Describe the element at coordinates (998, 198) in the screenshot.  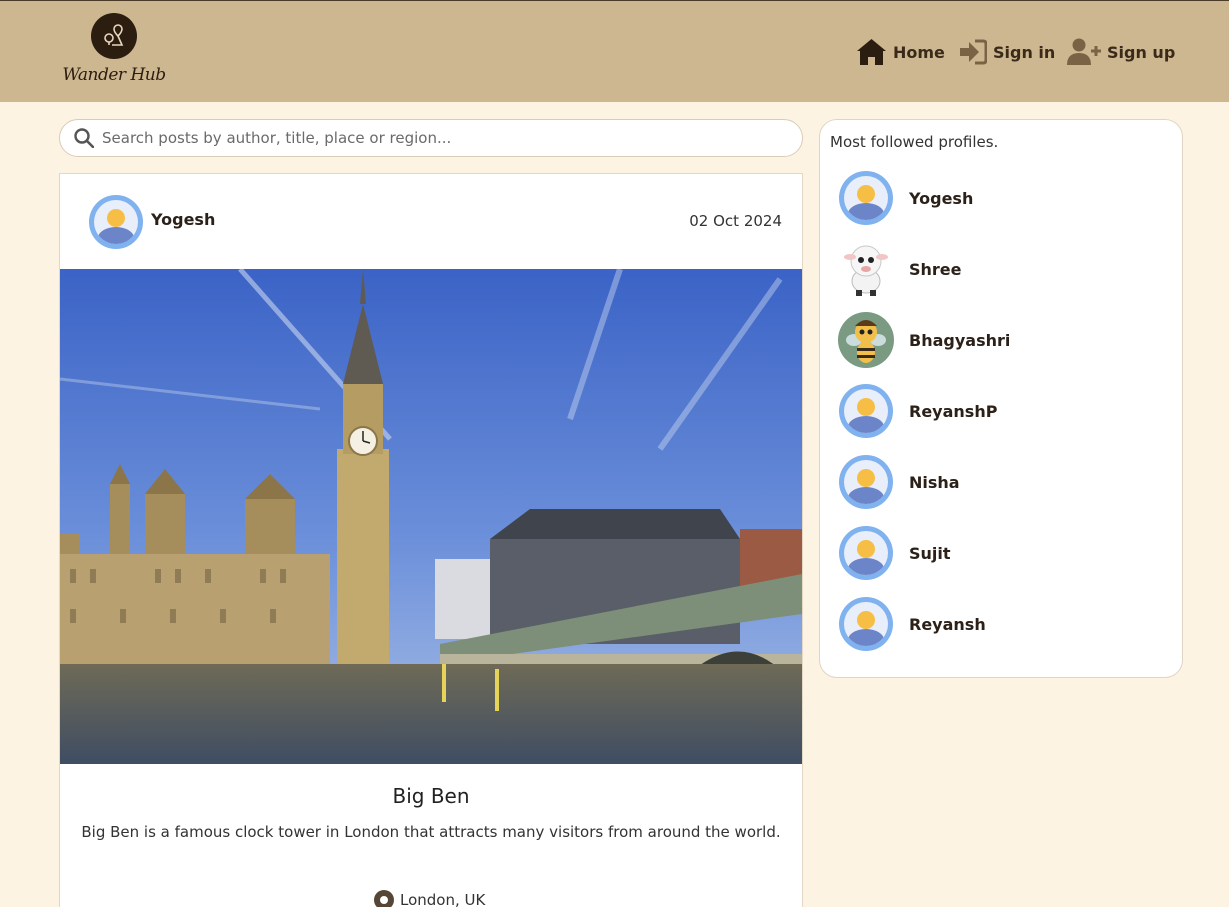
I see `profile-item: Yogesh` at that location.